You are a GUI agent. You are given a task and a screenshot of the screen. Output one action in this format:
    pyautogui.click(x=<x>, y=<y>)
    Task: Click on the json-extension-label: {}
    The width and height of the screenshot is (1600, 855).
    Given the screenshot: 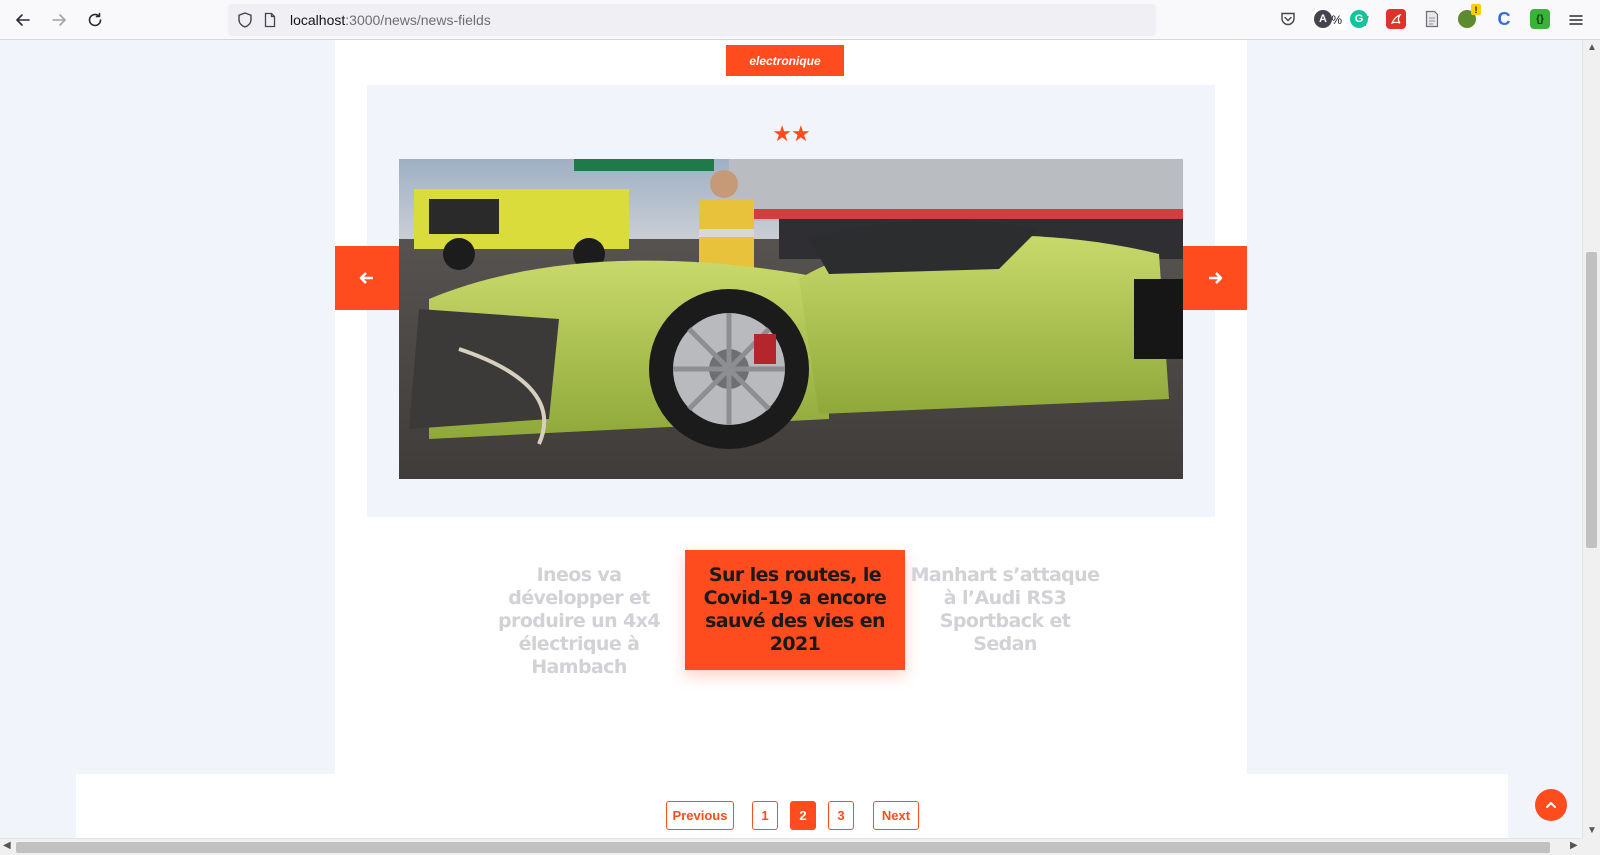 What is the action you would take?
    pyautogui.click(x=1540, y=19)
    